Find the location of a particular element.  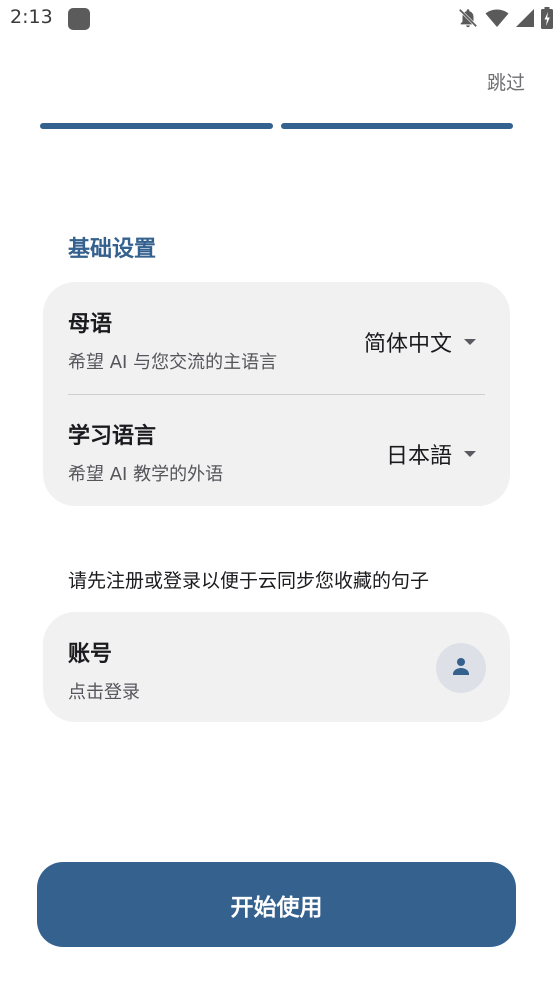

learning-language-row: 学习语言 希望 AI 教学的外语 日本語 is located at coordinates (276, 450).